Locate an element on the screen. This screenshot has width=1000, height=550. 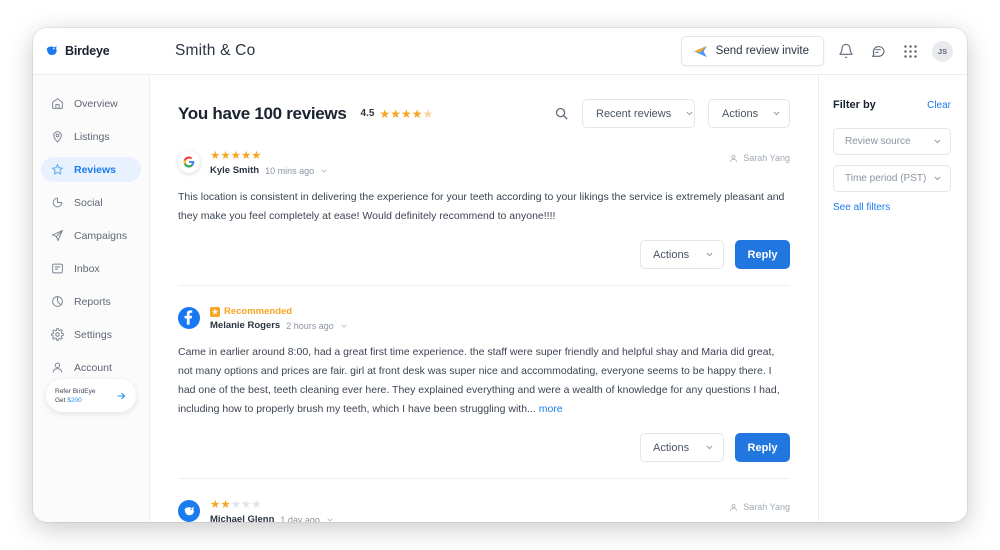
birdeye-icon is located at coordinates (189, 511).